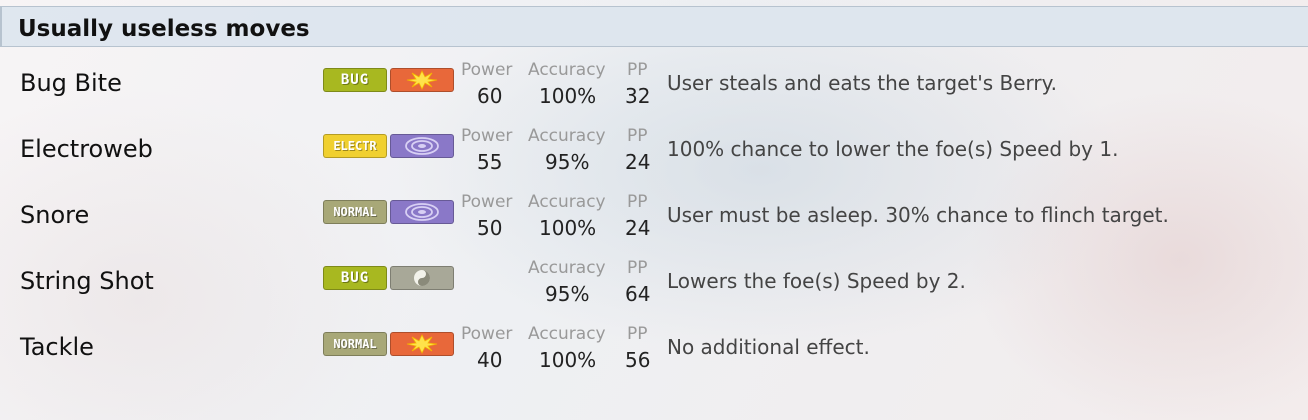  Describe the element at coordinates (87, 281) in the screenshot. I see `move-name: String Shot` at that location.